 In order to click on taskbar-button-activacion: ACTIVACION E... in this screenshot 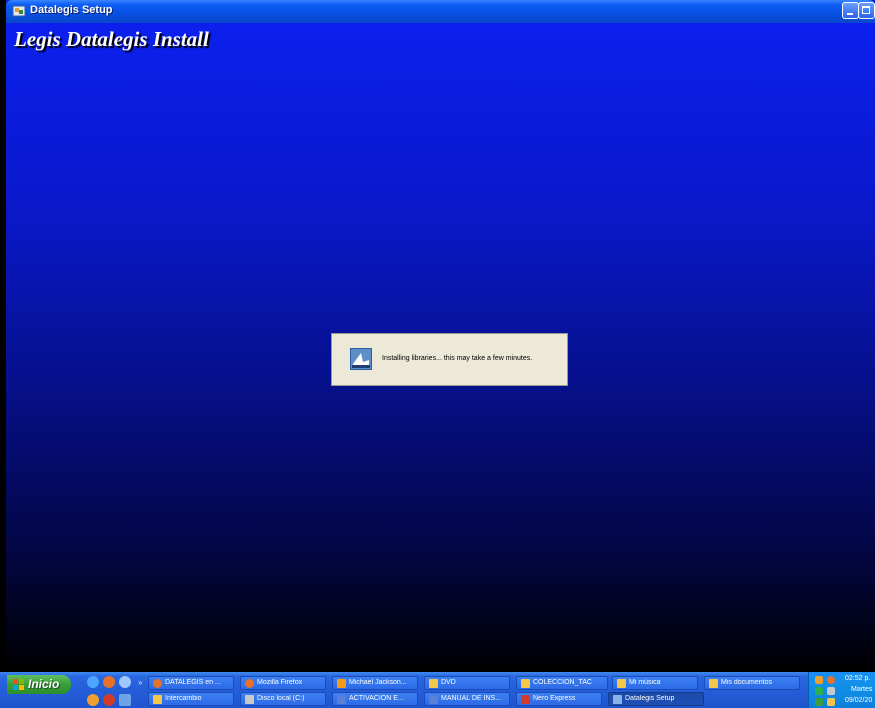, I will do `click(375, 699)`.